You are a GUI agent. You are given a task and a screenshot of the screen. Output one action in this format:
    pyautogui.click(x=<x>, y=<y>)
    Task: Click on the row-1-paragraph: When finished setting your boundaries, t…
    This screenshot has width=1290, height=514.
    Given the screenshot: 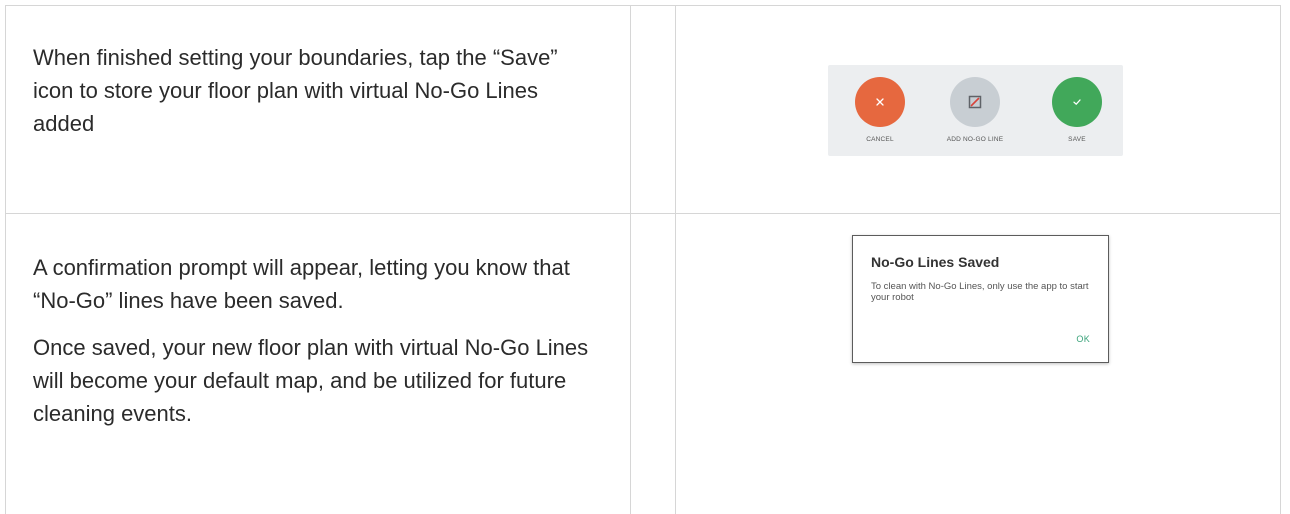 What is the action you would take?
    pyautogui.click(x=295, y=90)
    